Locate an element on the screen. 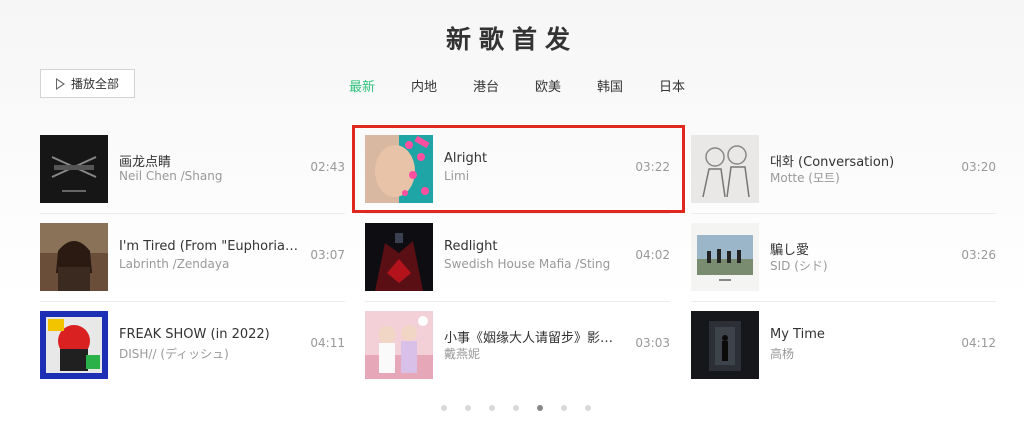 The height and width of the screenshot is (429, 1024). tab-western: 欧美 is located at coordinates (548, 85).